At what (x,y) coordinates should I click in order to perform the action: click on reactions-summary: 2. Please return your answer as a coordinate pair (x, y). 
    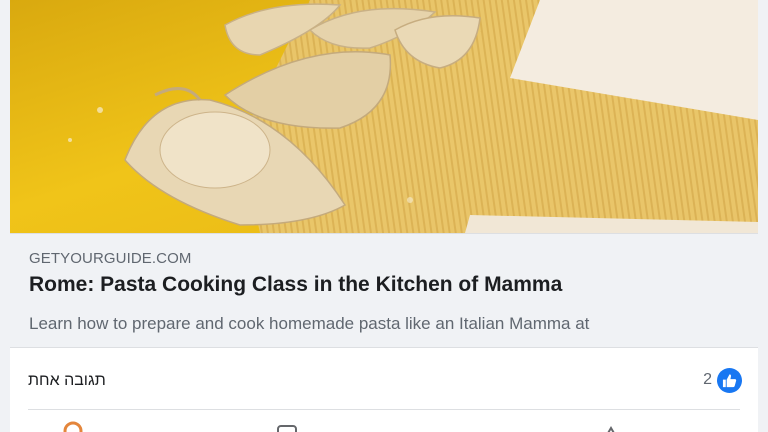
    Looking at the image, I should click on (722, 380).